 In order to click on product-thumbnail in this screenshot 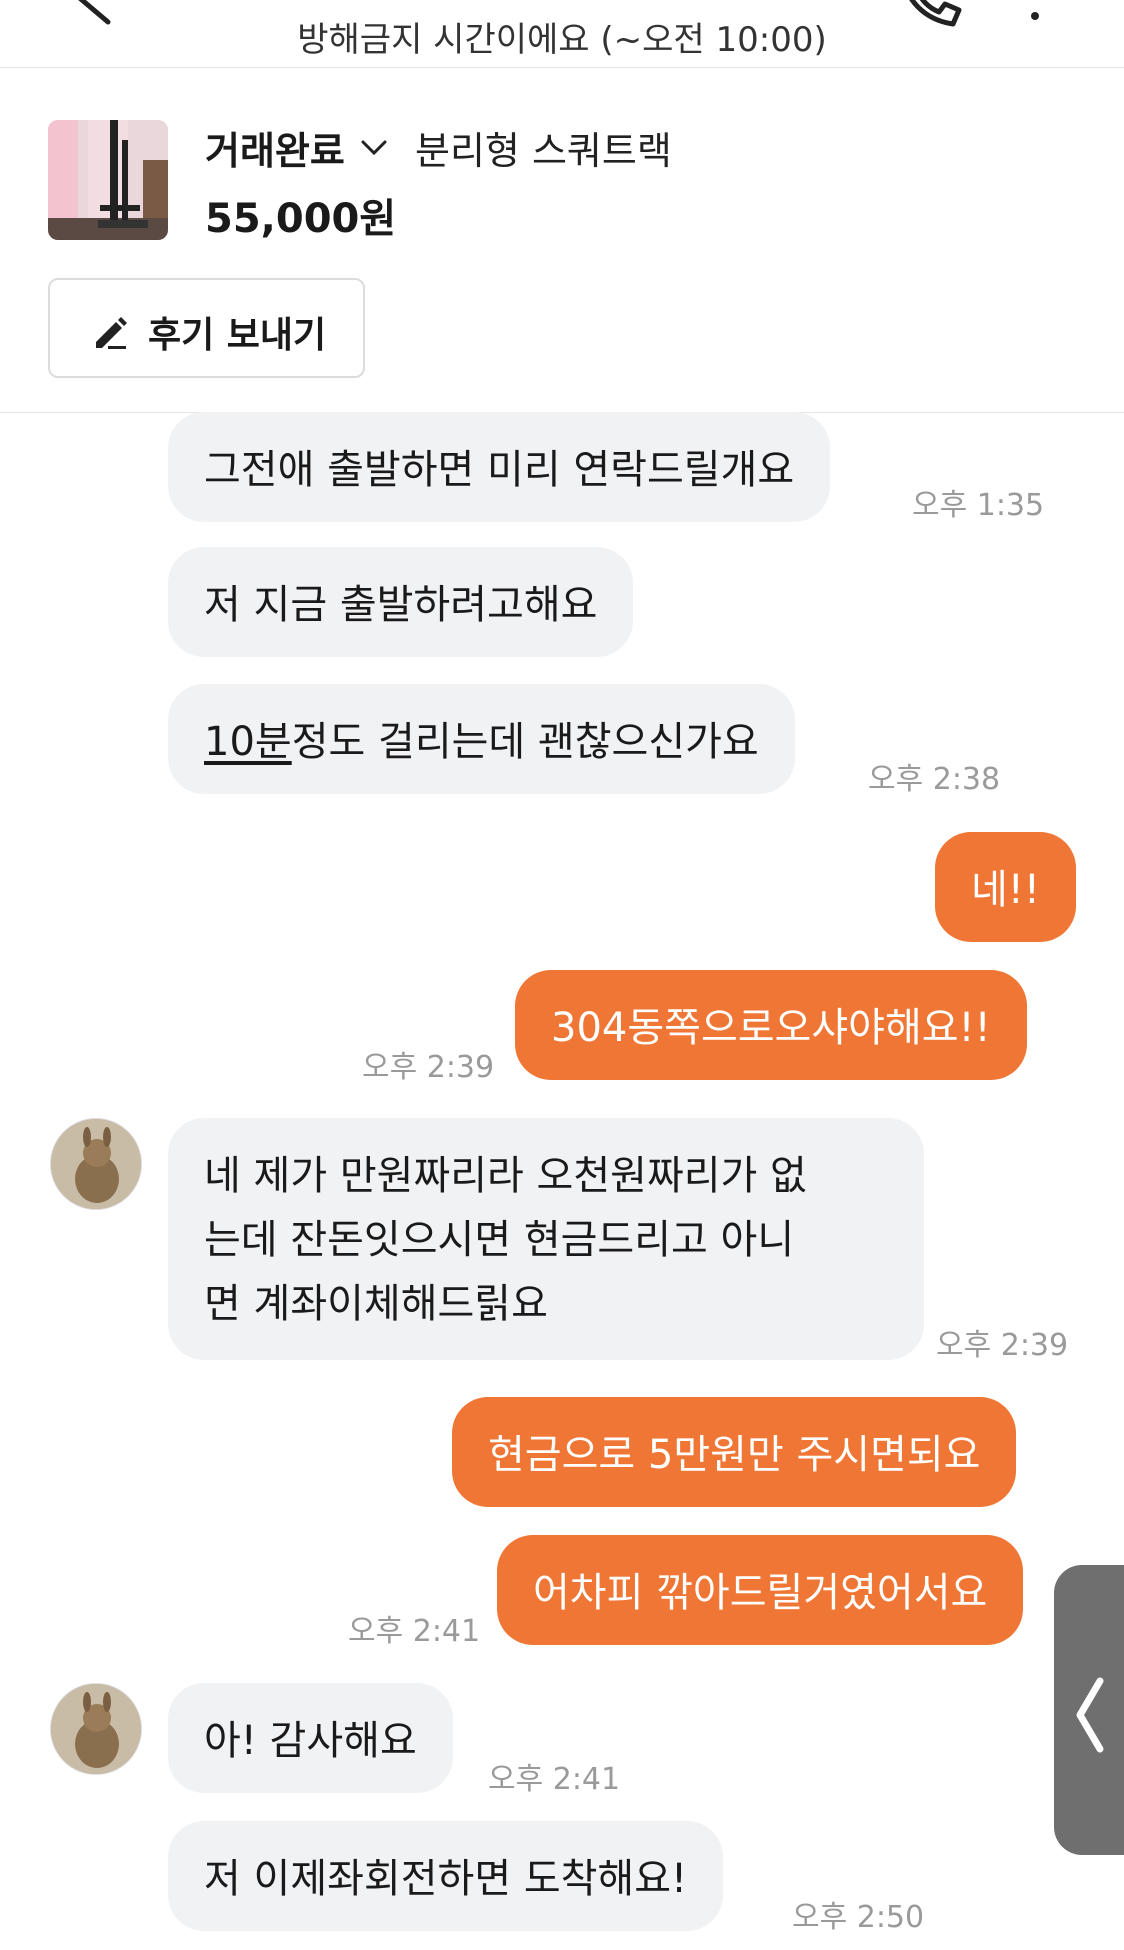, I will do `click(108, 180)`.